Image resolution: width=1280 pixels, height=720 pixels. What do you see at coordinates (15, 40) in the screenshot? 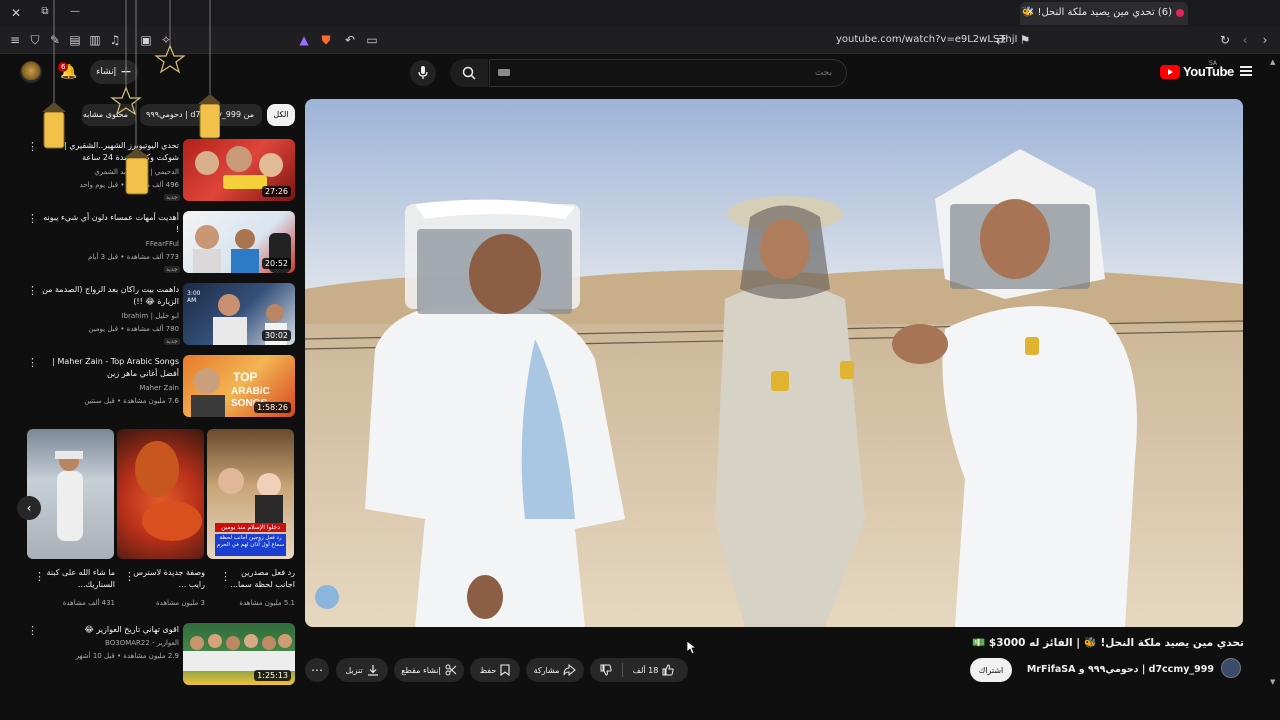
I see `sidebar-menu-icon: ≡` at bounding box center [15, 40].